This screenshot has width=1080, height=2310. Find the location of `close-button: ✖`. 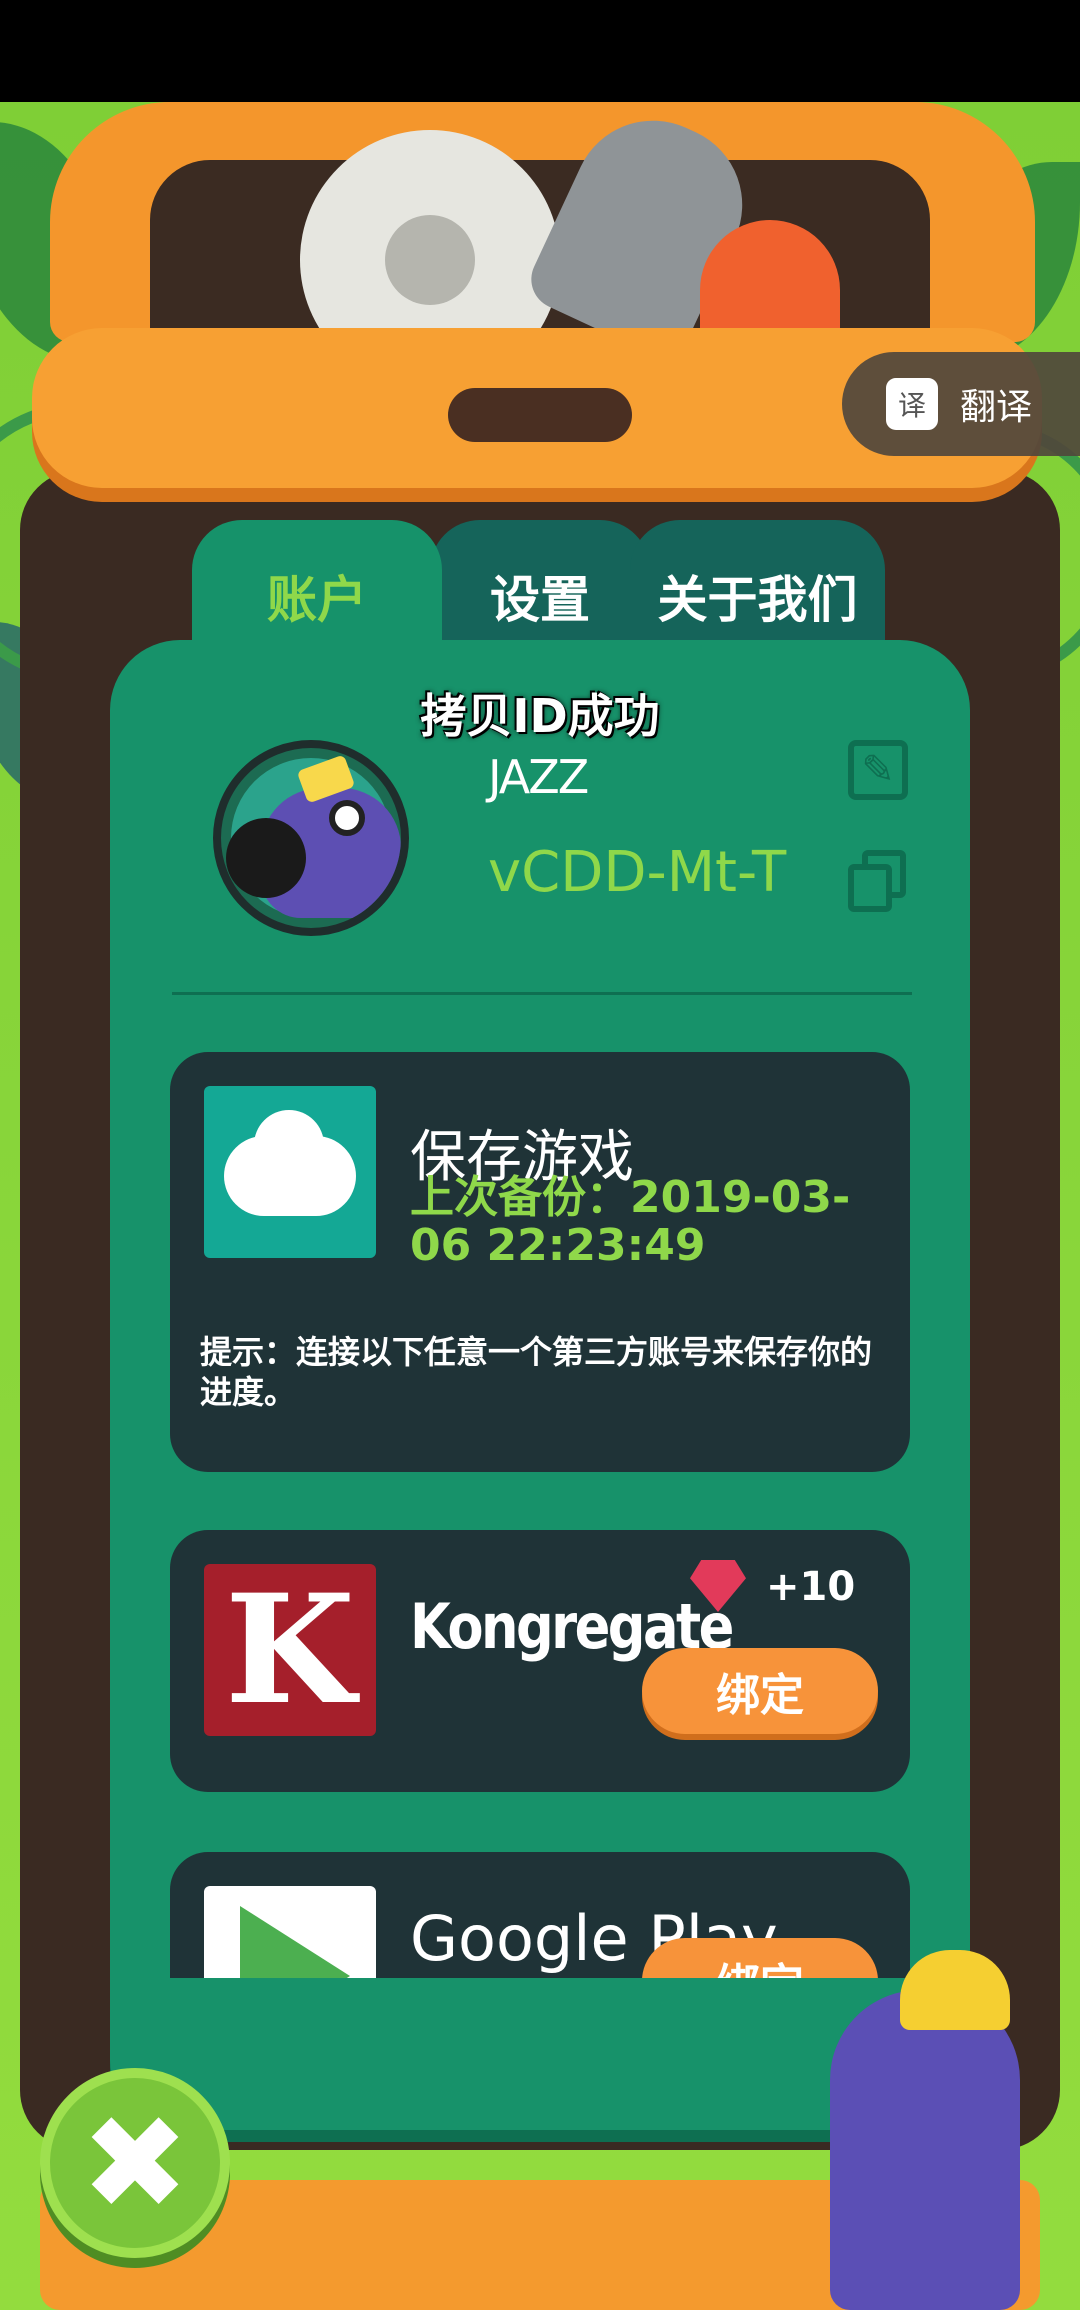

close-button: ✖ is located at coordinates (135, 2163).